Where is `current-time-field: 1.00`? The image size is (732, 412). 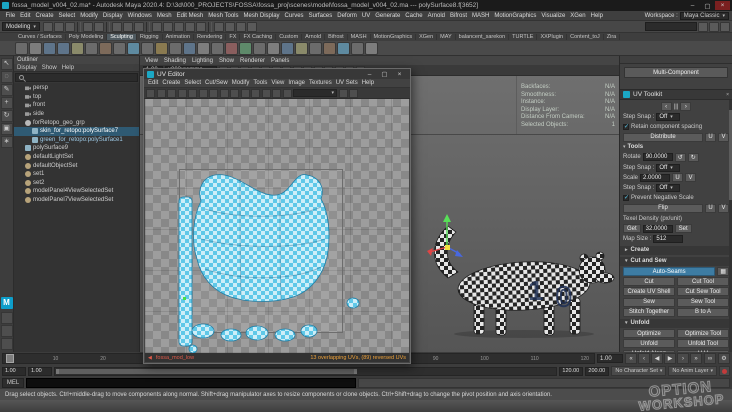
current-time-field: 1.00 is located at coordinates (610, 358).